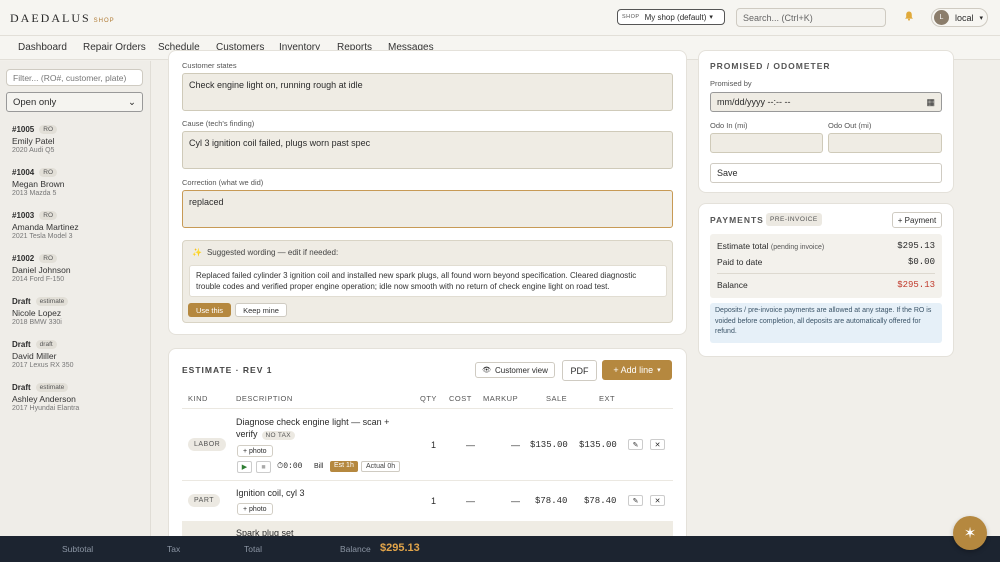 This screenshot has height=562, width=1000. Describe the element at coordinates (631, 17) in the screenshot. I see `shop-tag: SHOP` at that location.